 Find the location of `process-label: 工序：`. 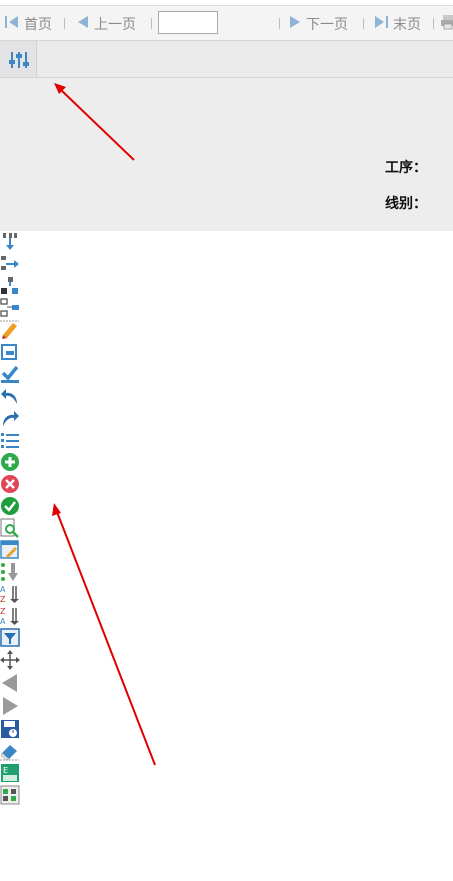

process-label: 工序： is located at coordinates (406, 168).